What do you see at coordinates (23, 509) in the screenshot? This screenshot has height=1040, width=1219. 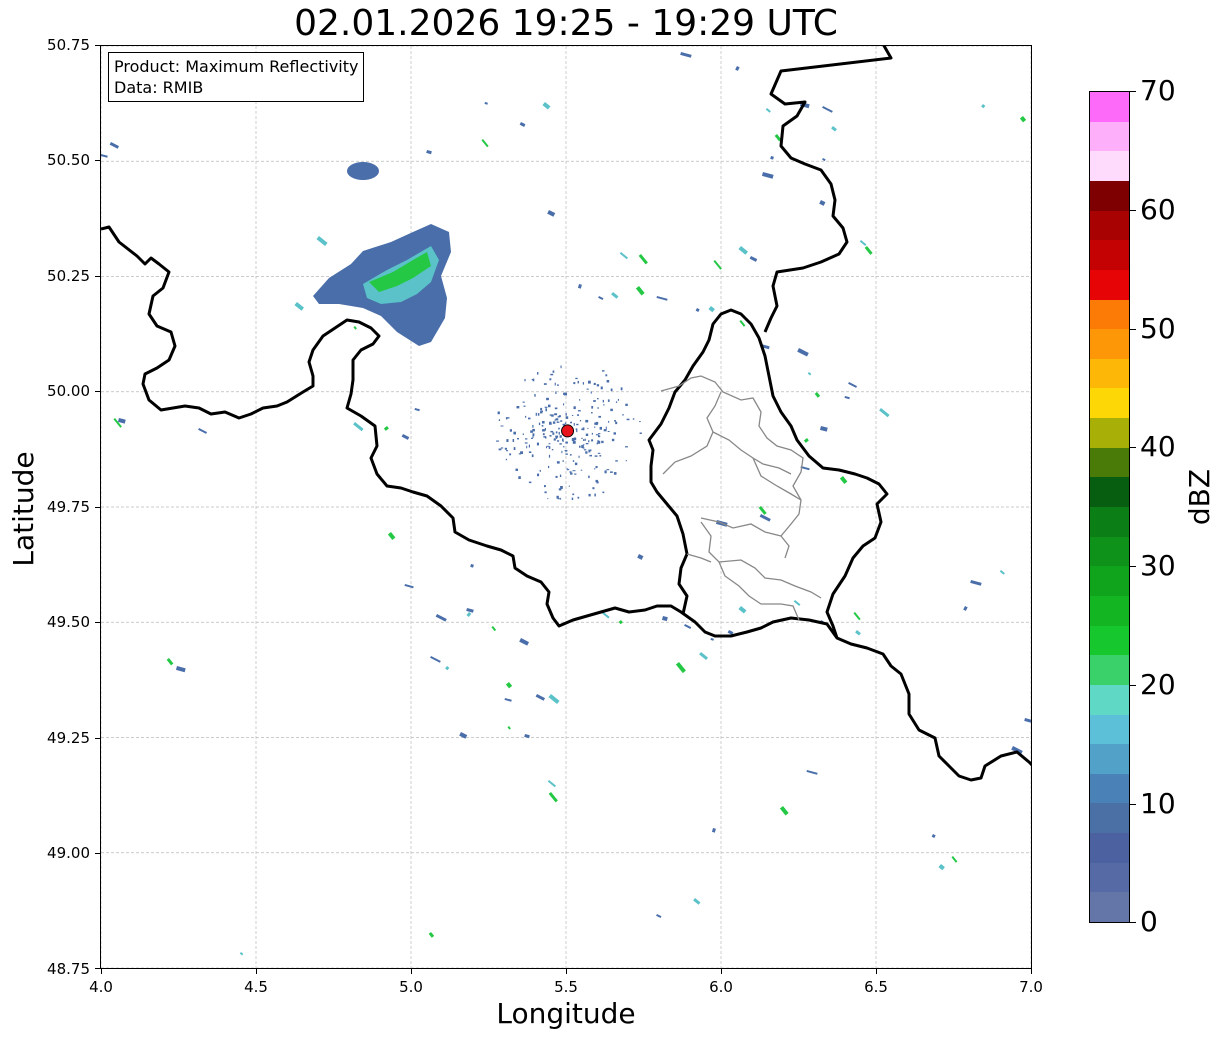 I see `y-axis-label: Latitude` at bounding box center [23, 509].